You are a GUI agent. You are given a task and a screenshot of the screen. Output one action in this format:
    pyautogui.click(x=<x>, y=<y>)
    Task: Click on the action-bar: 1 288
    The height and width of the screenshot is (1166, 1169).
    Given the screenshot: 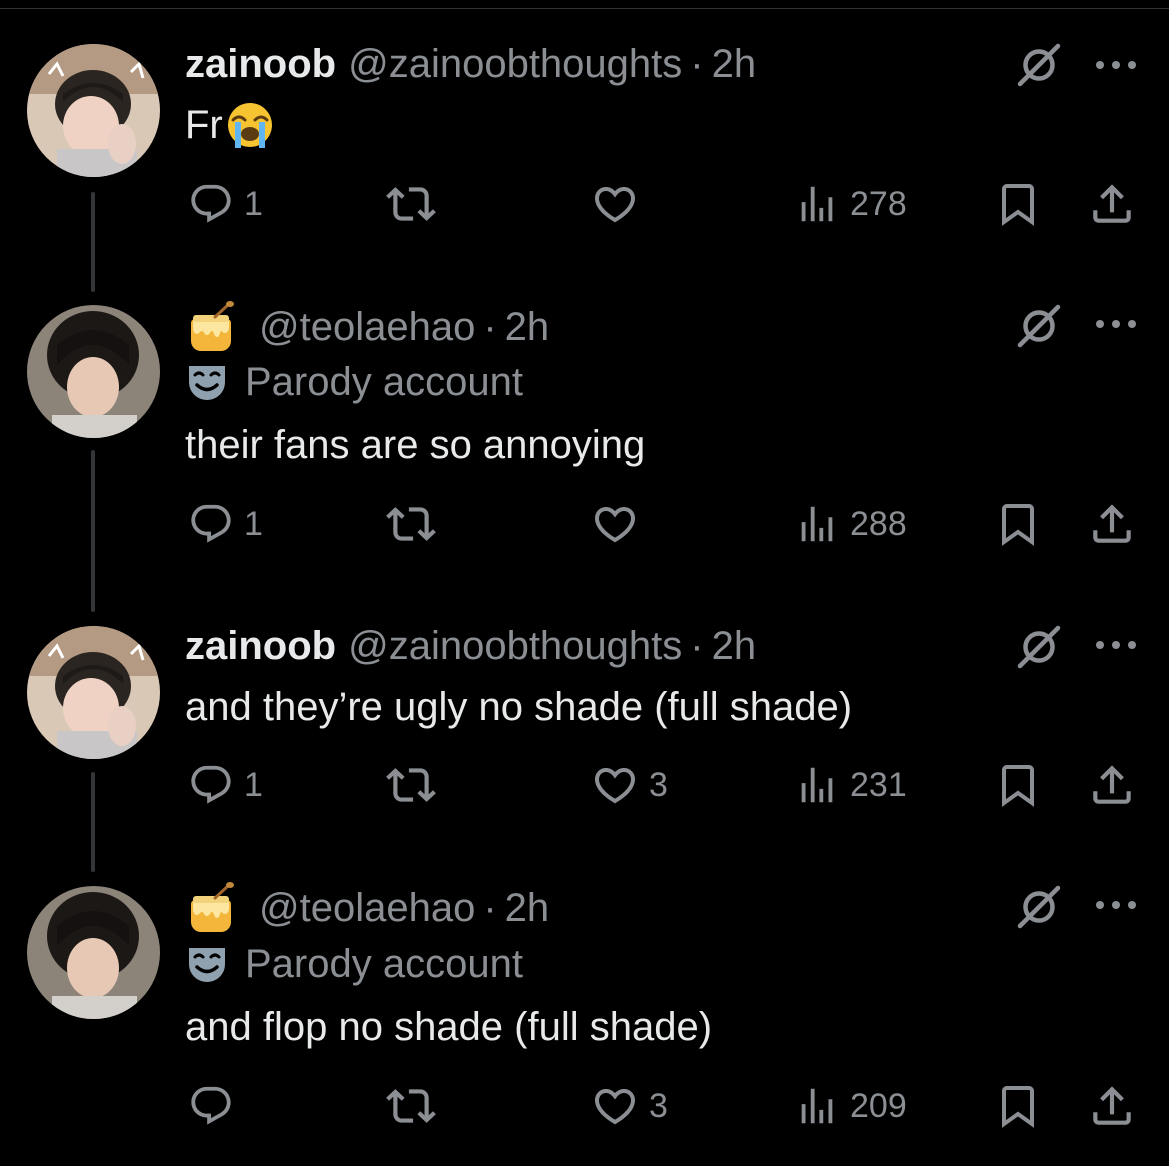 What is the action you would take?
    pyautogui.click(x=584, y=524)
    